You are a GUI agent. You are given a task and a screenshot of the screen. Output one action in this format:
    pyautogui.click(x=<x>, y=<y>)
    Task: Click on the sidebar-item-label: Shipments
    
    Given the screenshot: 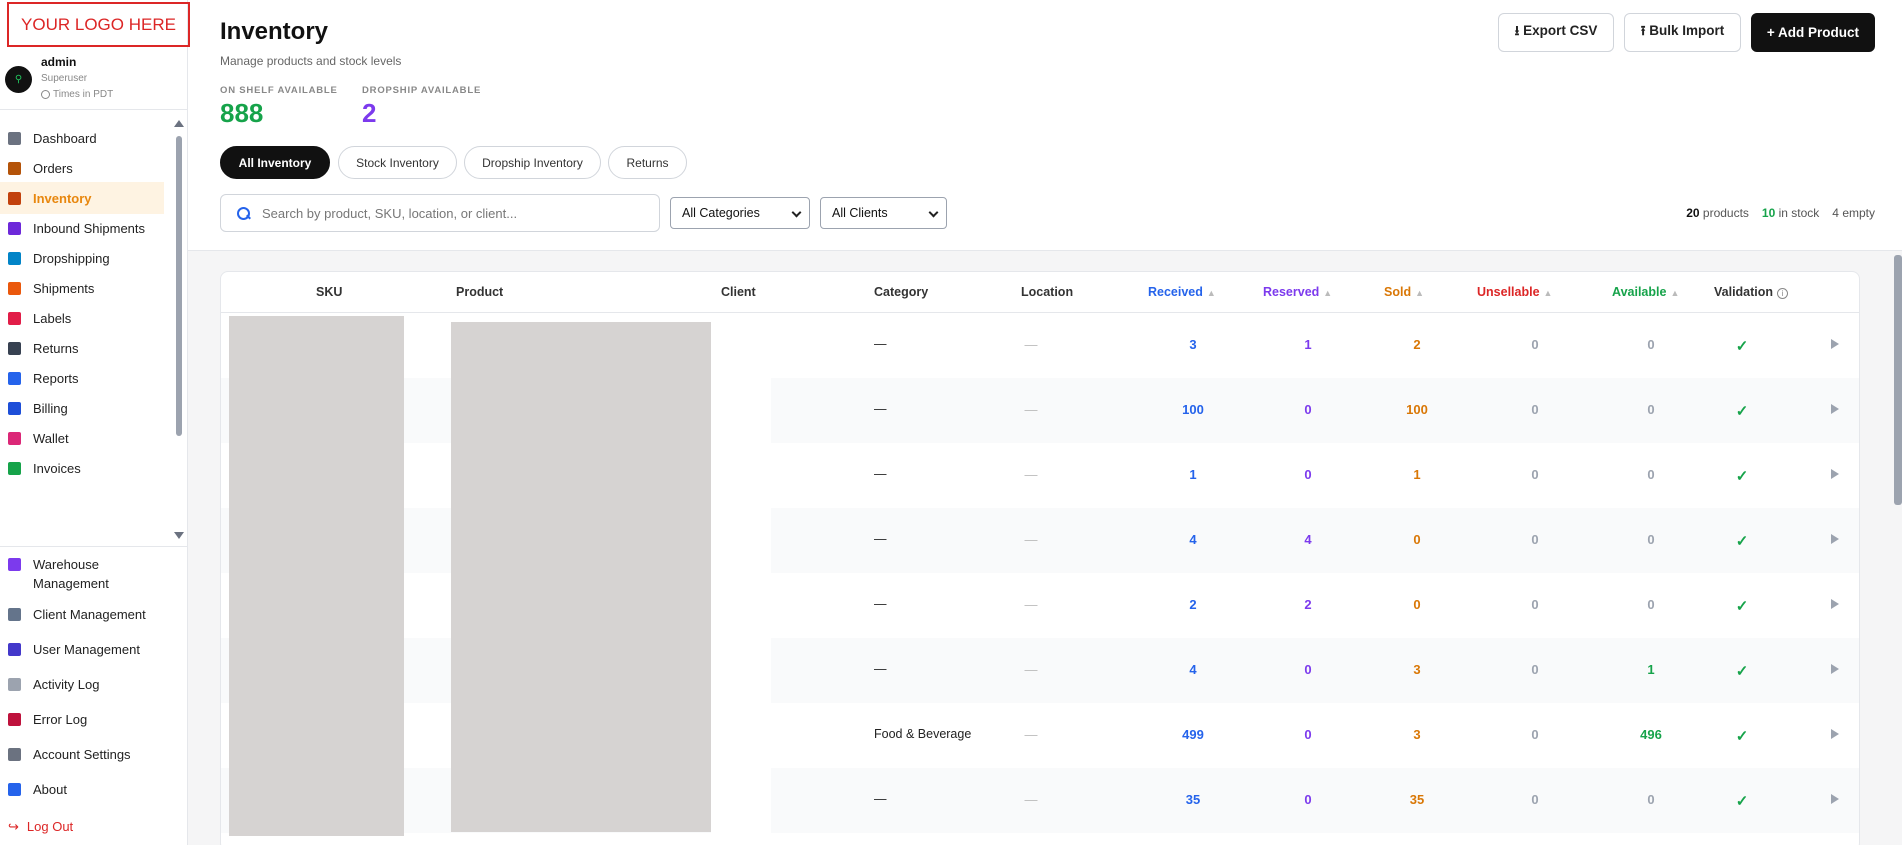 What is the action you would take?
    pyautogui.click(x=64, y=288)
    